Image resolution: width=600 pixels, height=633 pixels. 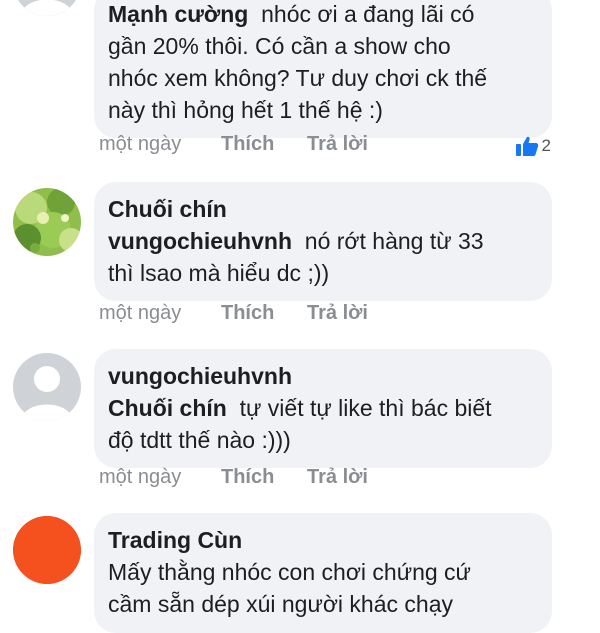 I want to click on comment-text-line: này thì hỏng hết 1 thế hệ :), so click(x=245, y=110).